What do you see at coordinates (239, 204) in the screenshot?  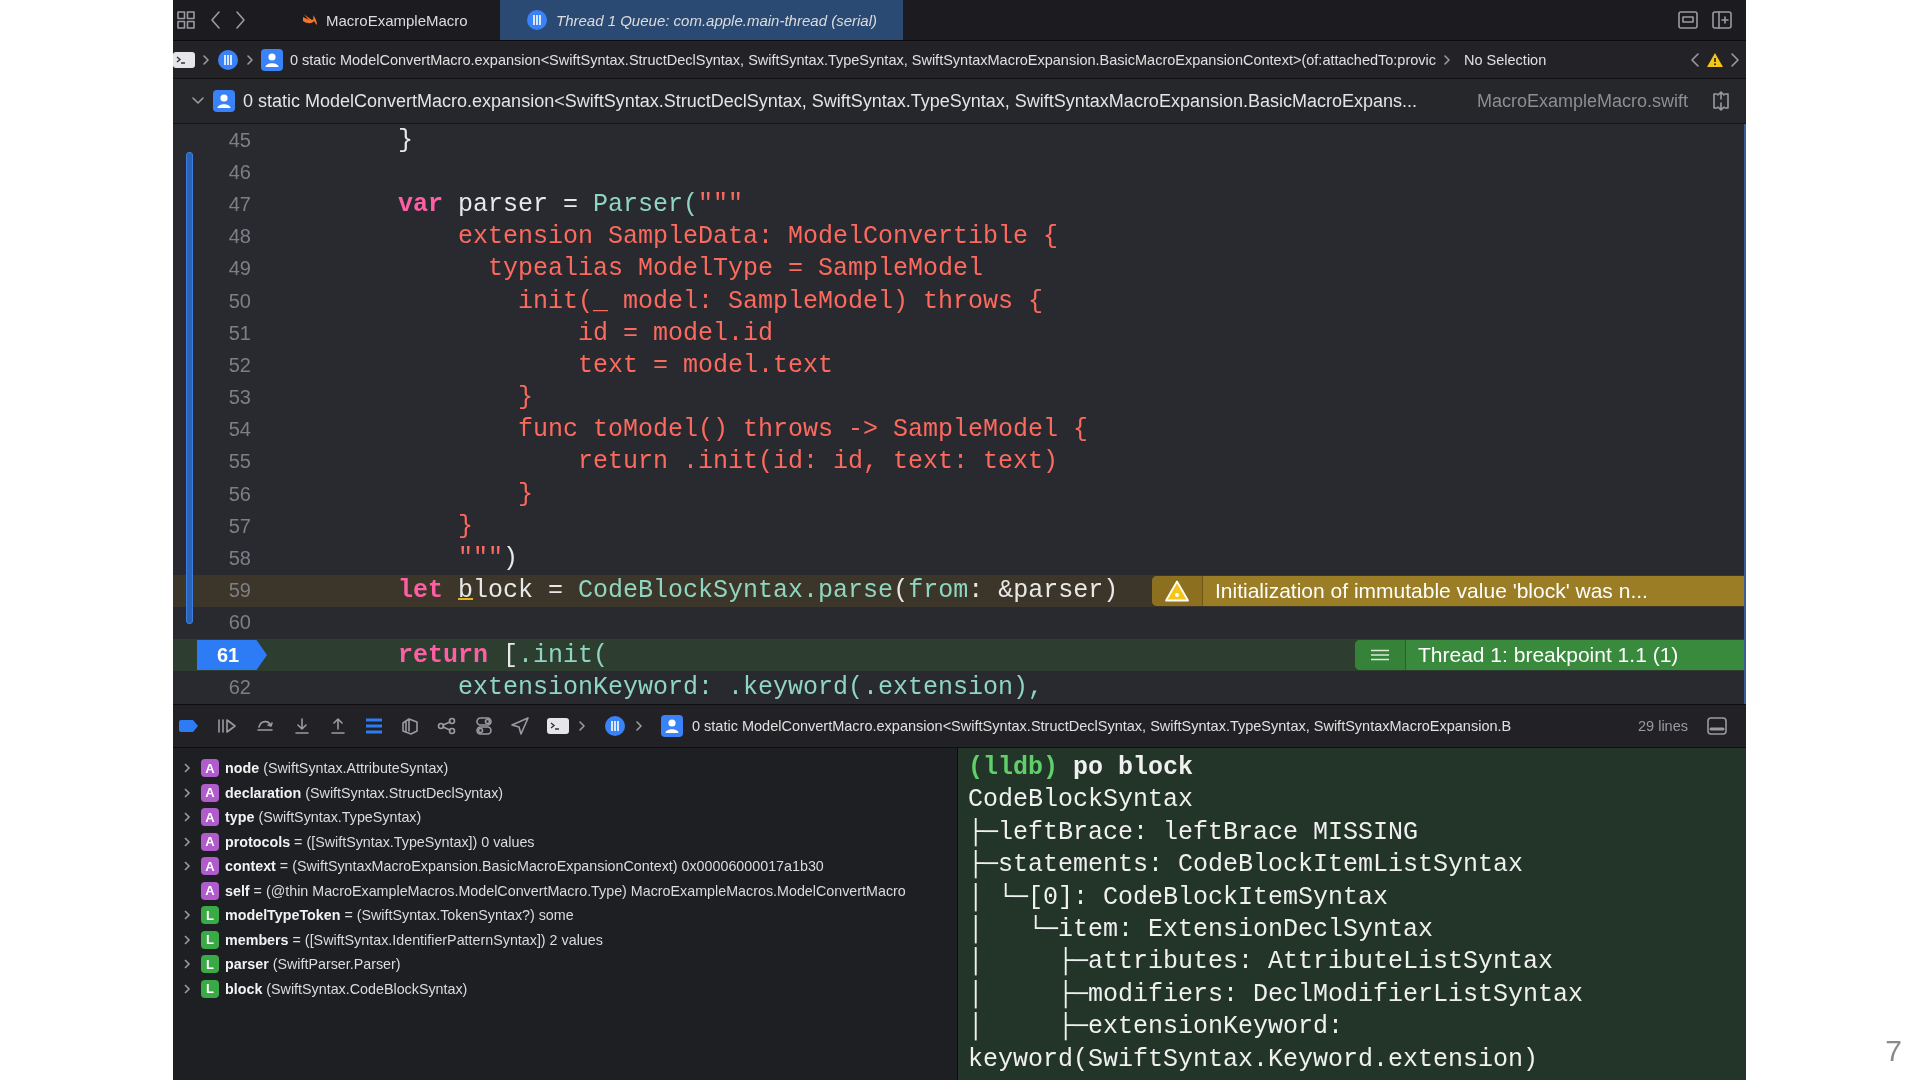 I see `line-number: 47` at bounding box center [239, 204].